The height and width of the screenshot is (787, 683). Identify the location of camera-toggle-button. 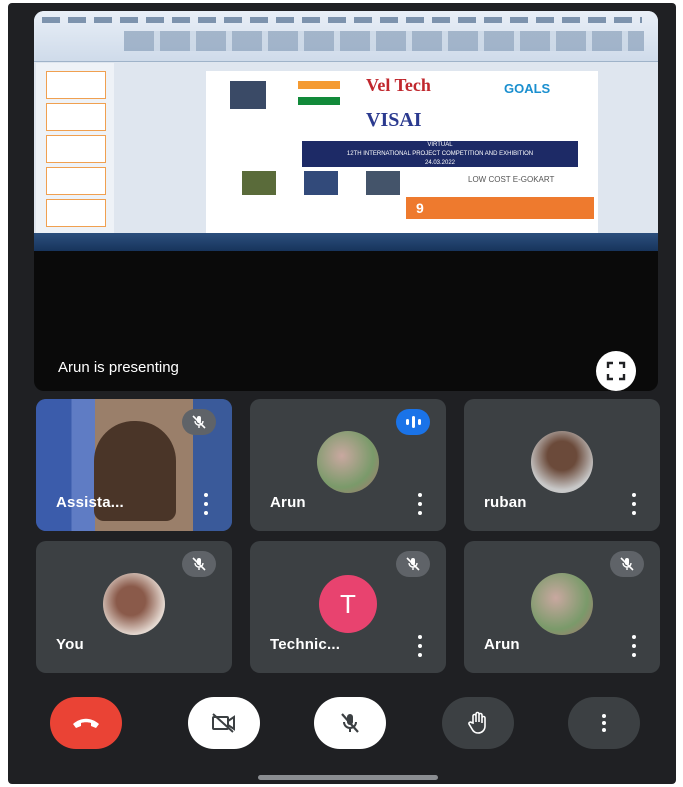
(224, 723).